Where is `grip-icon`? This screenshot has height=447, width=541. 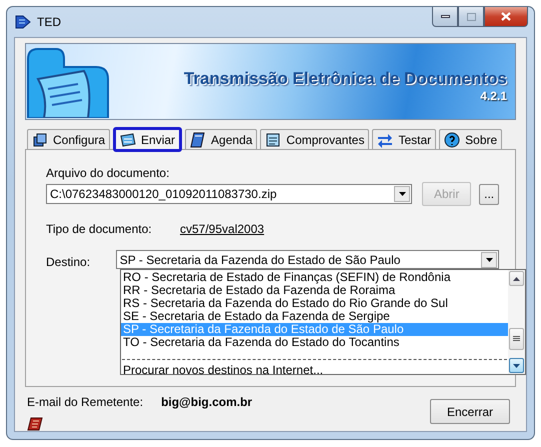
grip-icon is located at coordinates (516, 339).